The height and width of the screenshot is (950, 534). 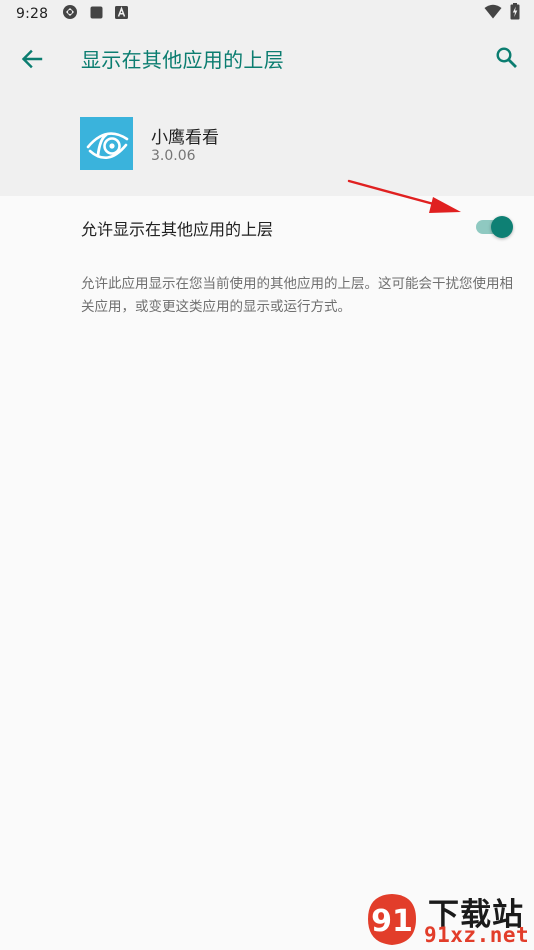 I want to click on wifi-icon, so click(x=493, y=13).